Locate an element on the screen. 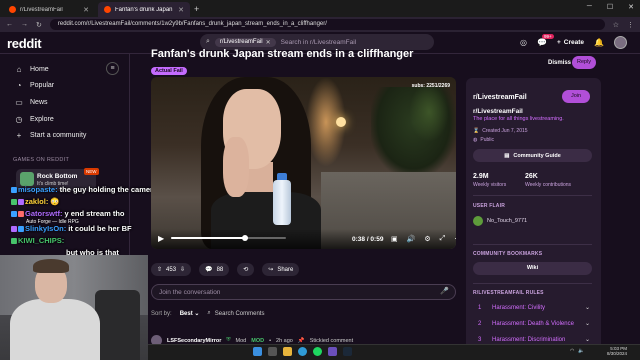 The width and height of the screenshot is (640, 360). advertise-icon: ◎ is located at coordinates (523, 42).